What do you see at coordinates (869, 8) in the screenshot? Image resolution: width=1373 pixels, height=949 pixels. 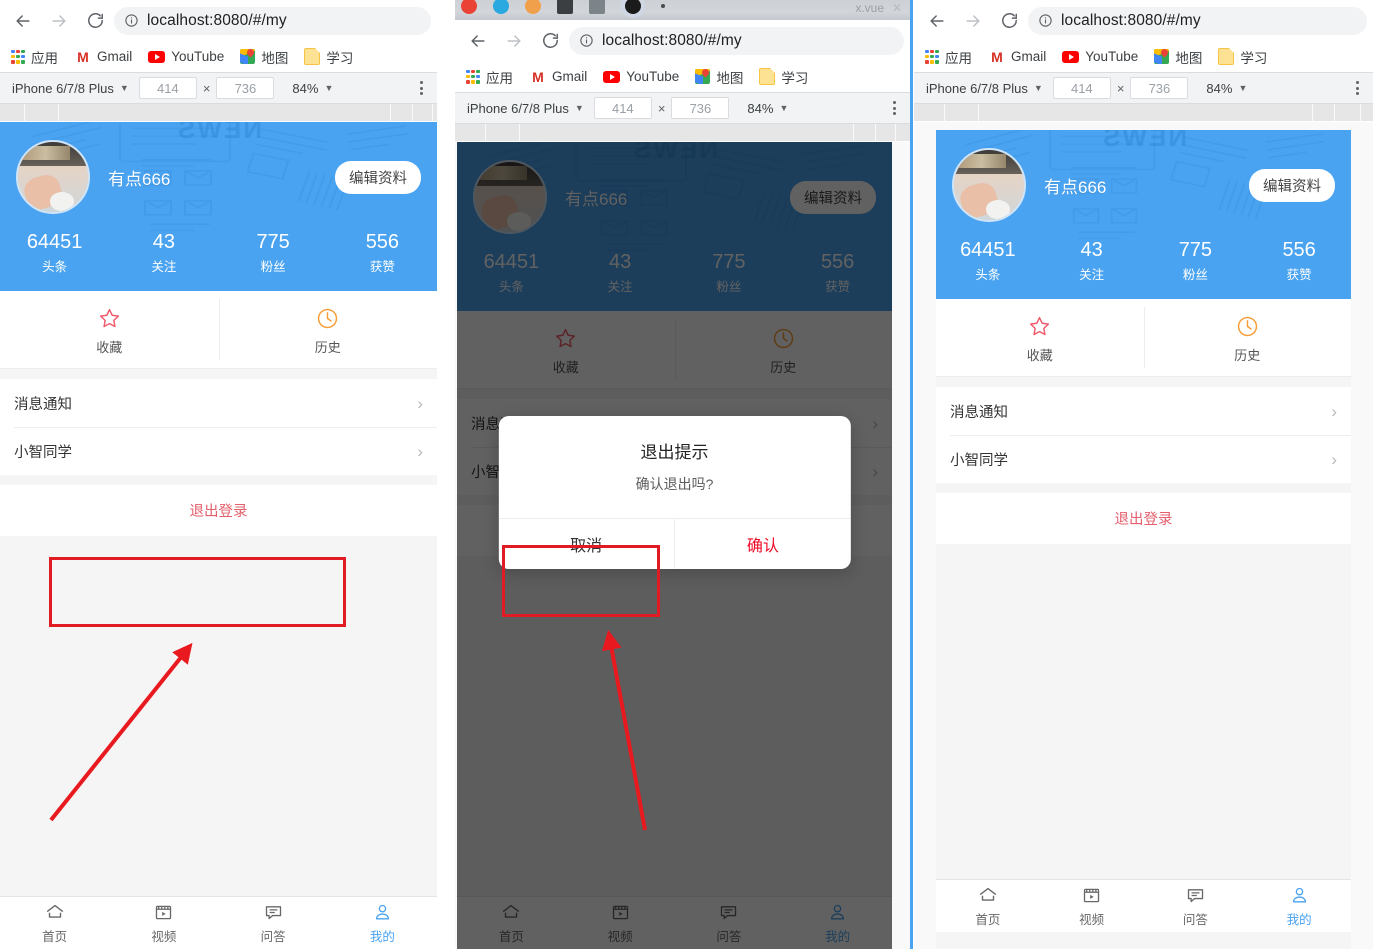 I see `tab-title: x.vue` at bounding box center [869, 8].